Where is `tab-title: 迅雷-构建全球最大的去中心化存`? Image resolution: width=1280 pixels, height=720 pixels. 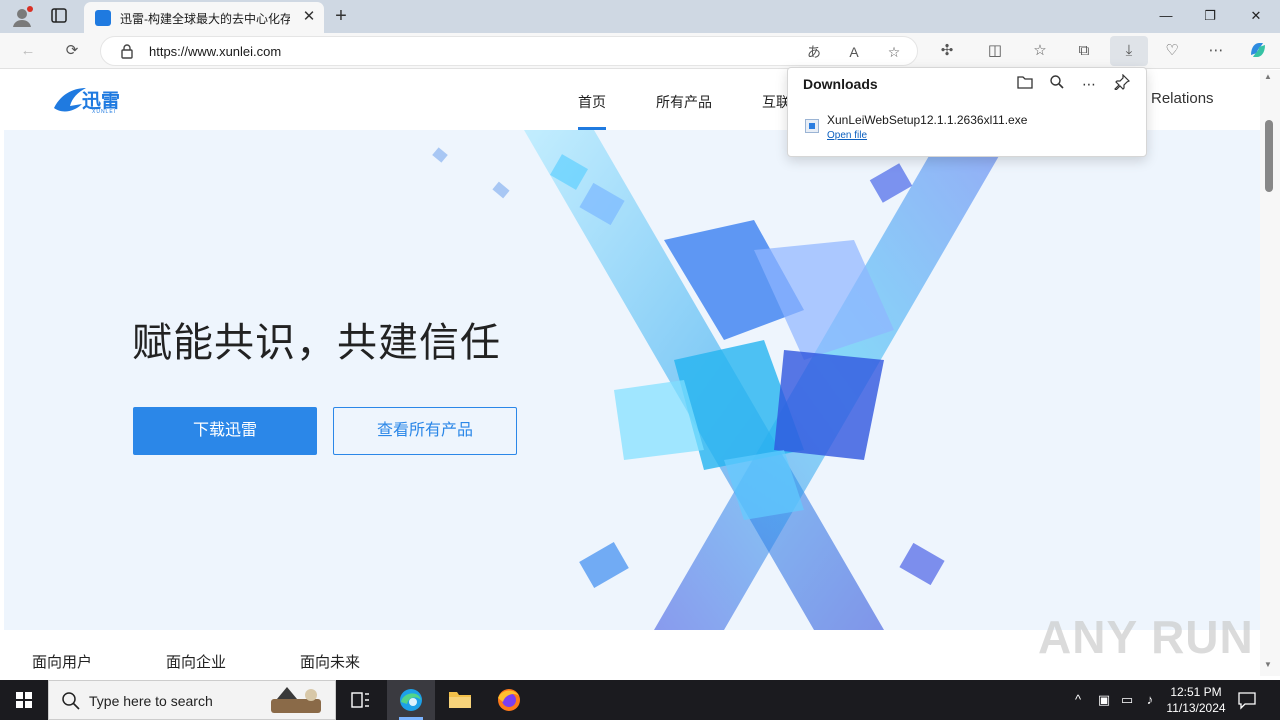 tab-title: 迅雷-构建全球最大的去中心化存 is located at coordinates (205, 19).